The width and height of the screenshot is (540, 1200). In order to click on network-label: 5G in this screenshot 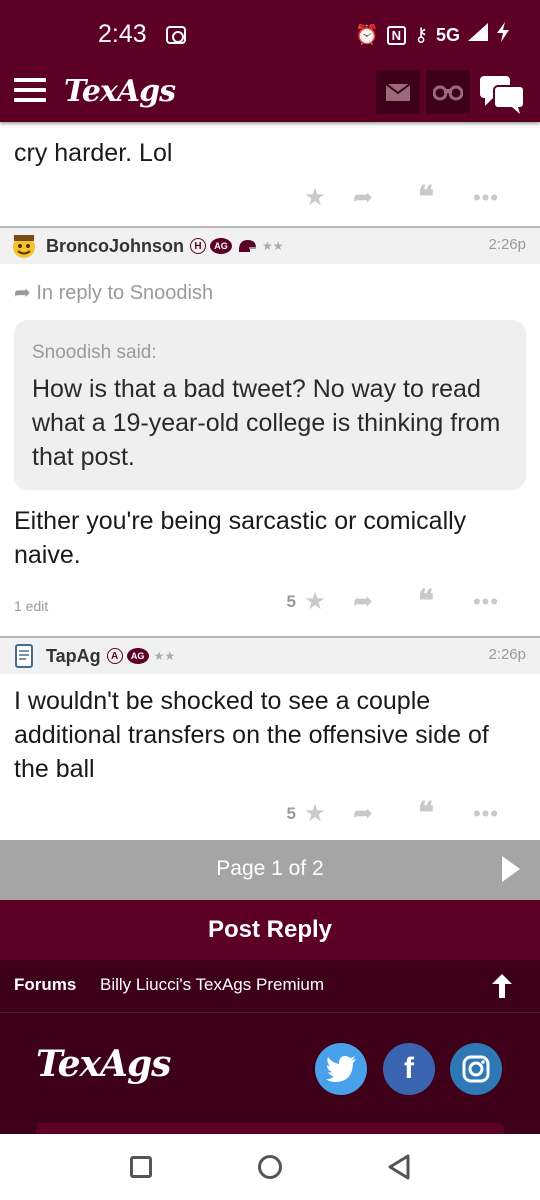, I will do `click(447, 34)`.